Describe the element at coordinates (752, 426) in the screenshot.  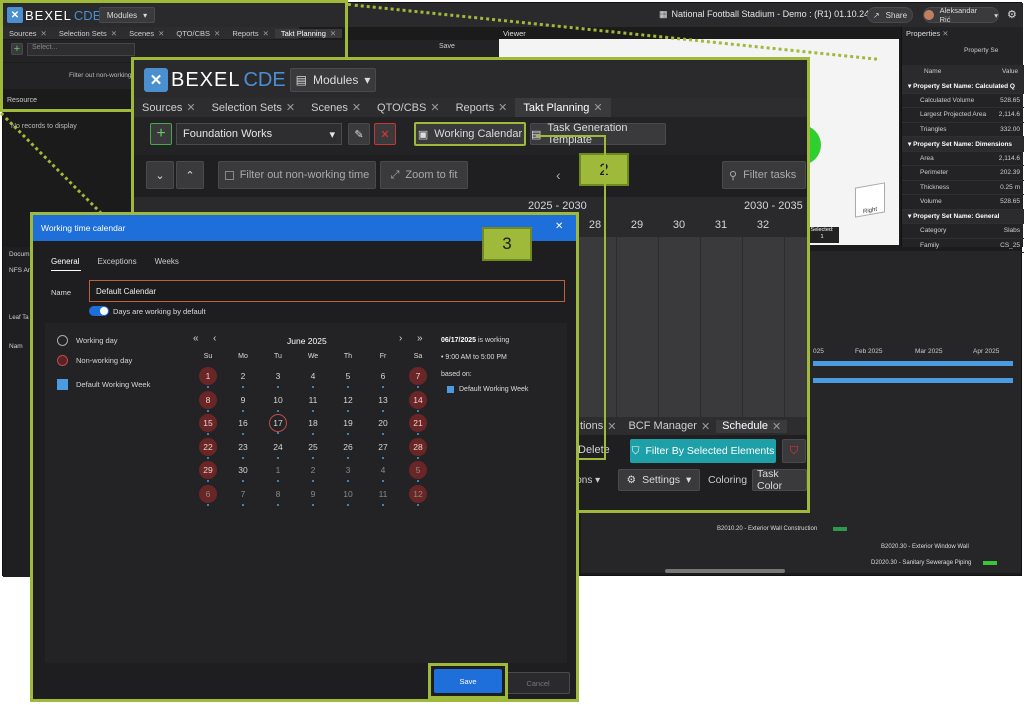
I see `tab-schedule: Schedule ✕` at that location.